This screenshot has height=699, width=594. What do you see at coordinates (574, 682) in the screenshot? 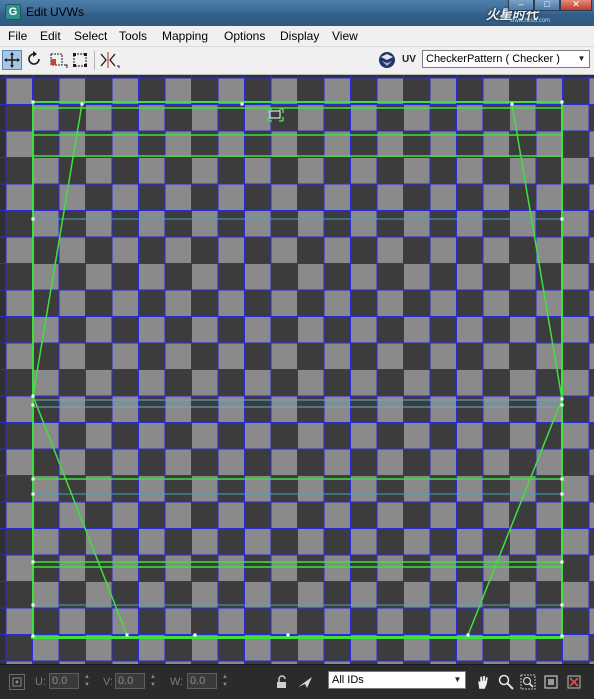
I see `snap-toggle-button` at bounding box center [574, 682].